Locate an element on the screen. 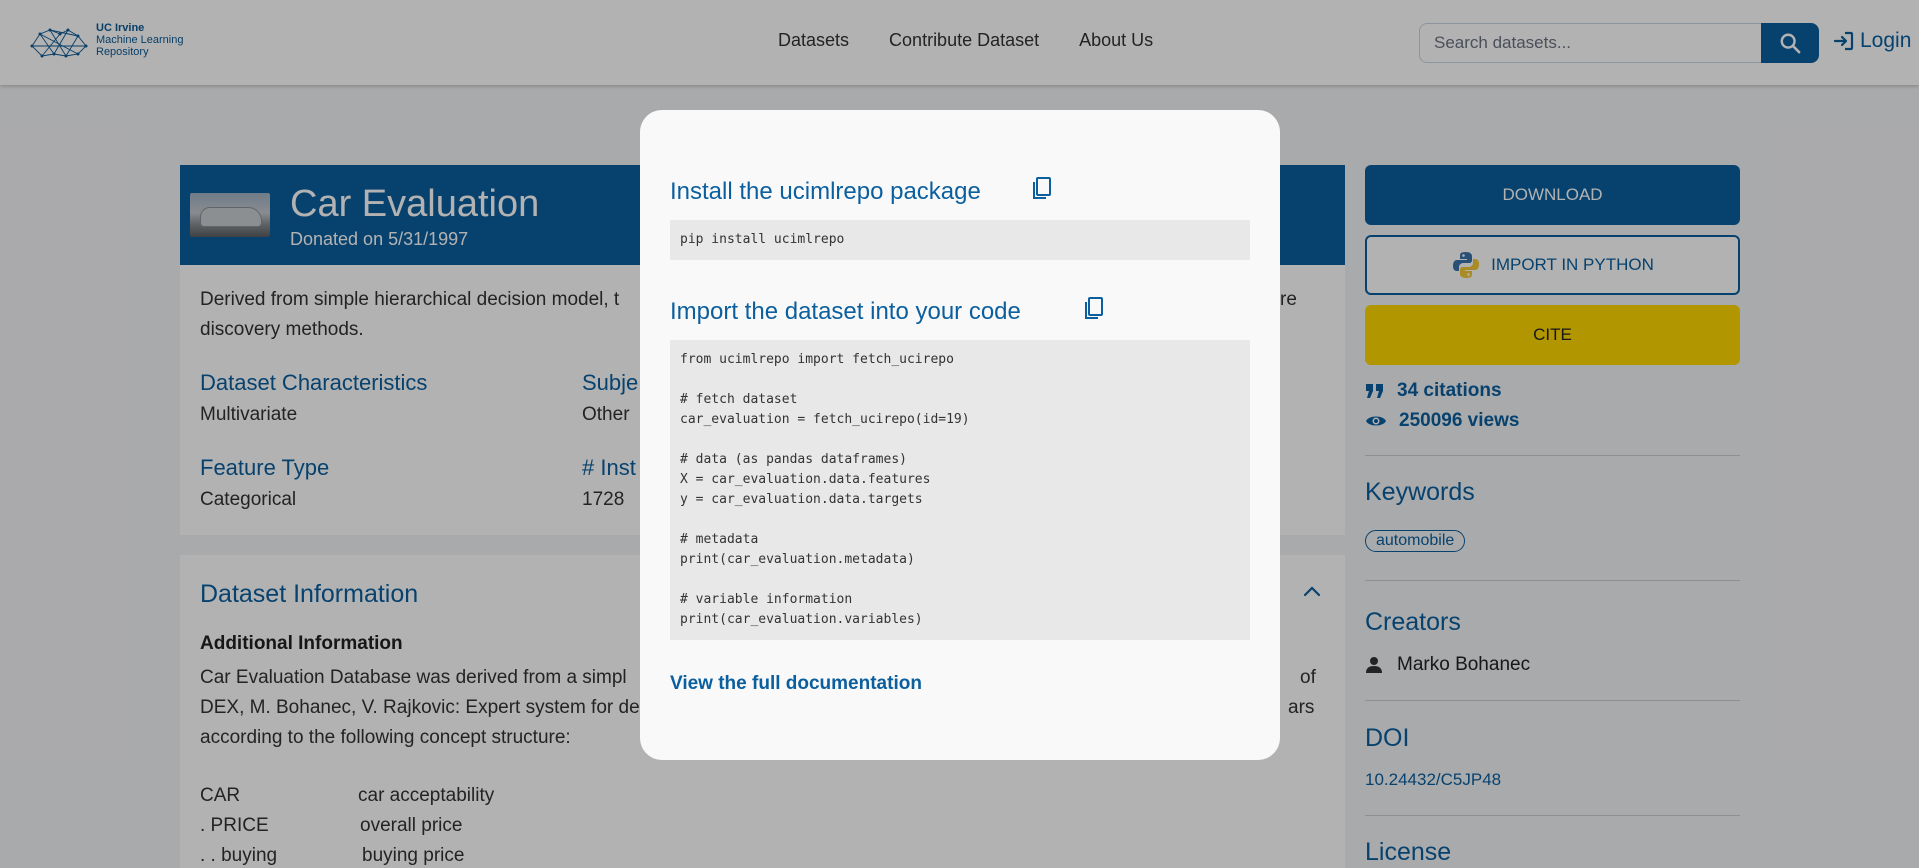 The width and height of the screenshot is (1919, 868). import-dataset-title: Import the dataset into your code is located at coordinates (845, 311).